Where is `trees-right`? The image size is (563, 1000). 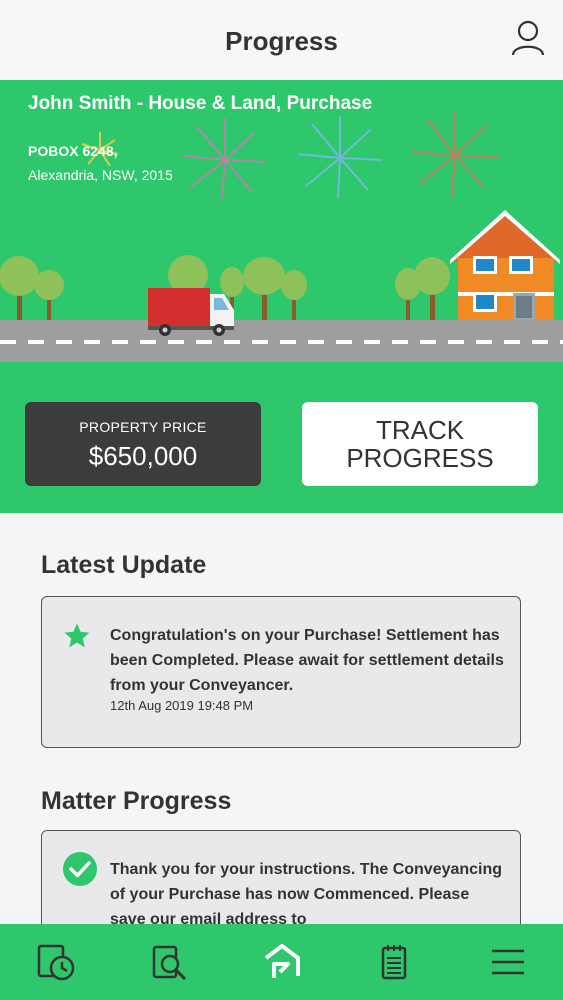
trees-right is located at coordinates (422, 288).